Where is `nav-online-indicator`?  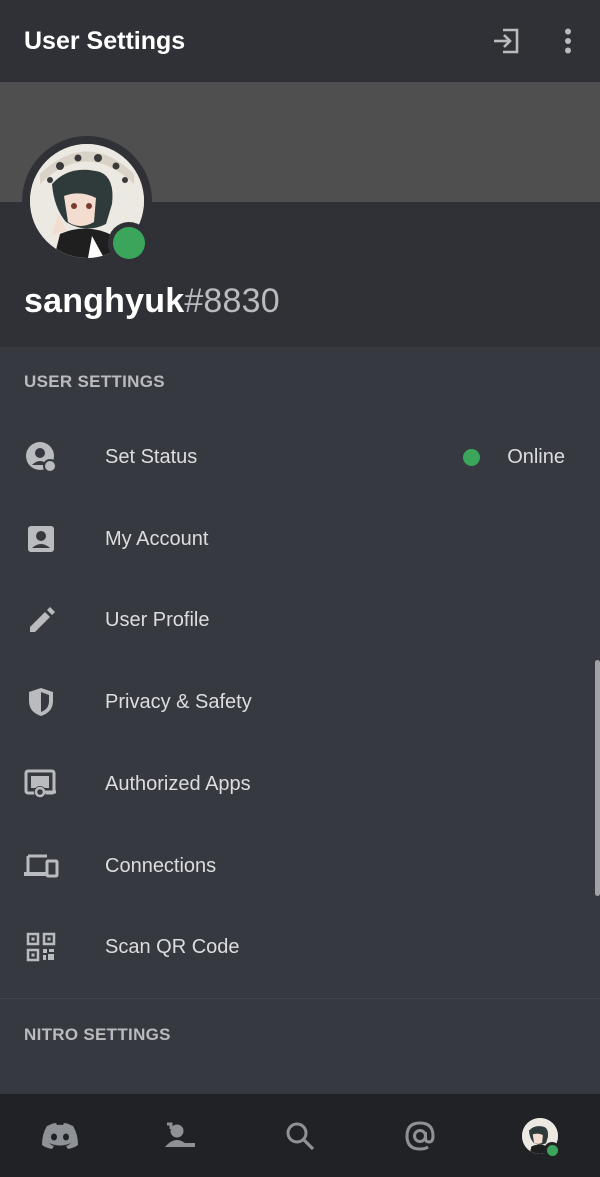
nav-online-indicator is located at coordinates (552, 1150).